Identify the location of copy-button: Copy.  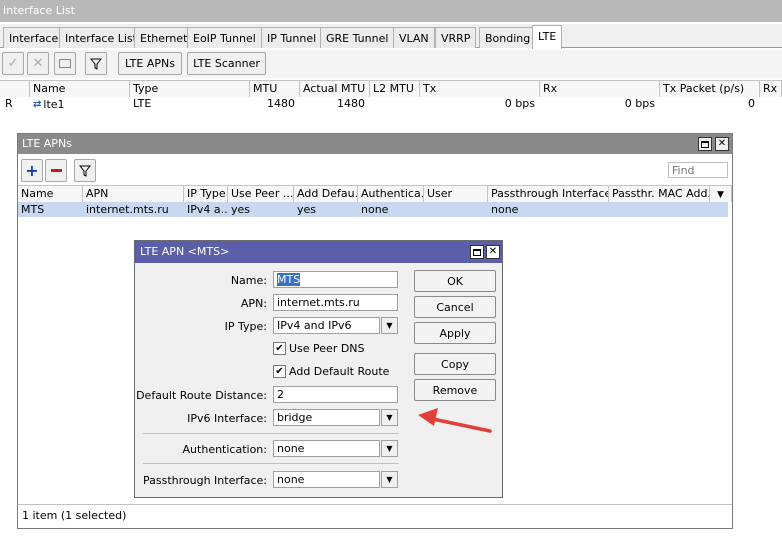
(455, 364).